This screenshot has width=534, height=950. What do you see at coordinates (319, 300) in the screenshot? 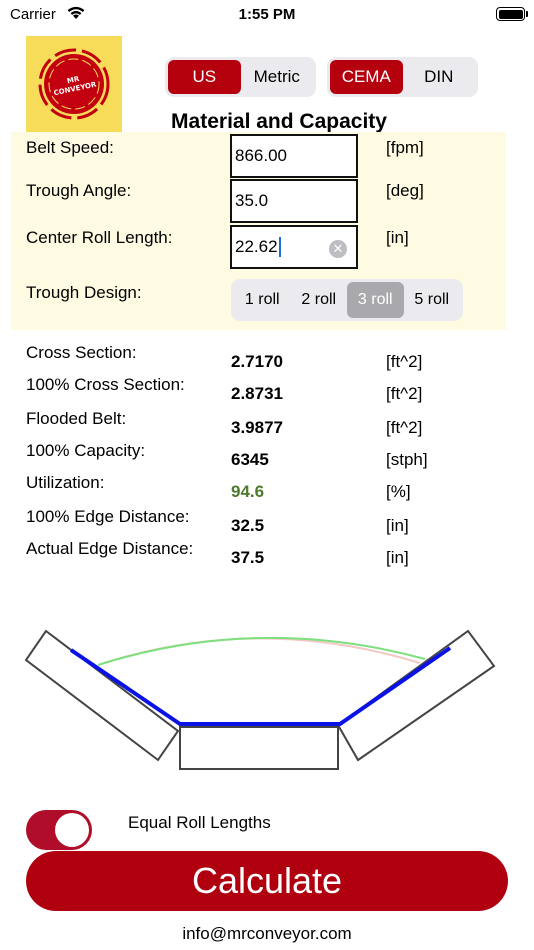
I see `trough-option-2-roll: 2 roll` at bounding box center [319, 300].